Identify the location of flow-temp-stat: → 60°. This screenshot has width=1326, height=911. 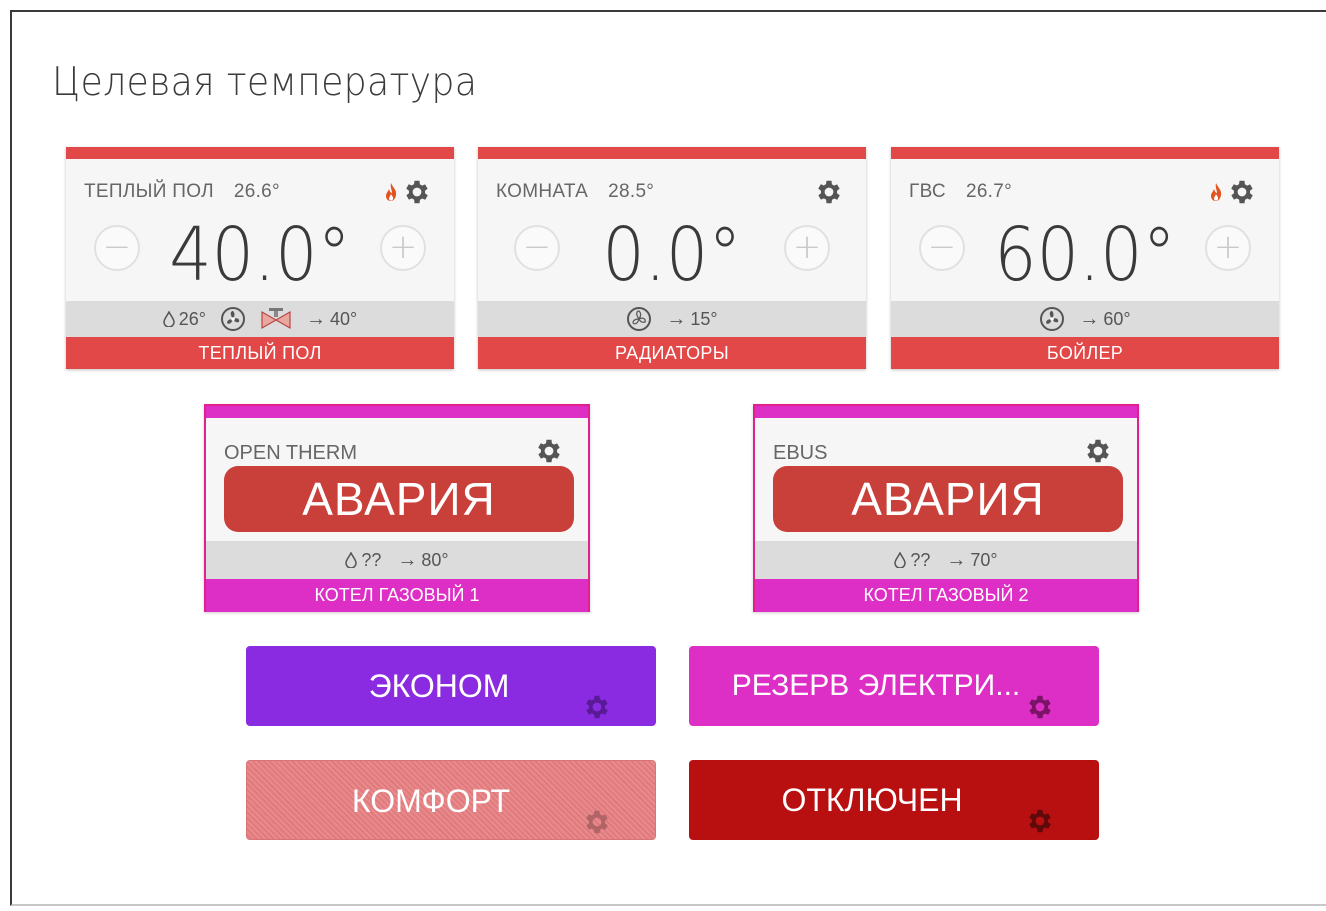
(1104, 319).